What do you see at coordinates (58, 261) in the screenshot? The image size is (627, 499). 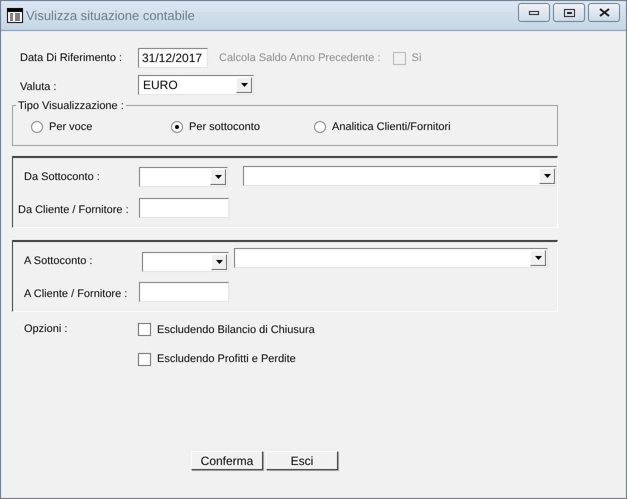 I see `field-label: A Sottoconto :` at bounding box center [58, 261].